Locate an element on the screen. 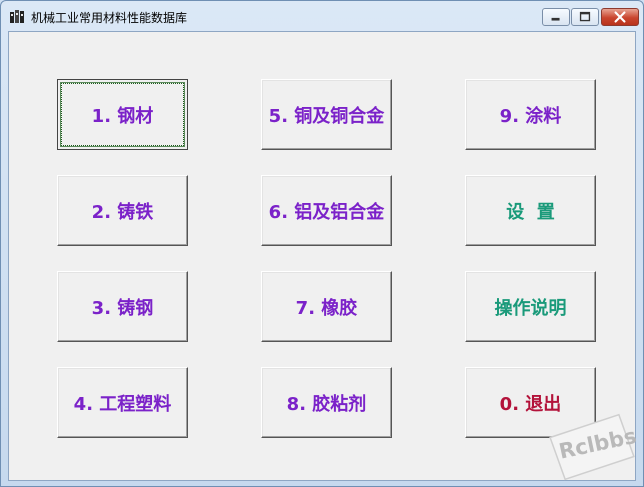  steel-button: 1. 钢材 is located at coordinates (122, 114).